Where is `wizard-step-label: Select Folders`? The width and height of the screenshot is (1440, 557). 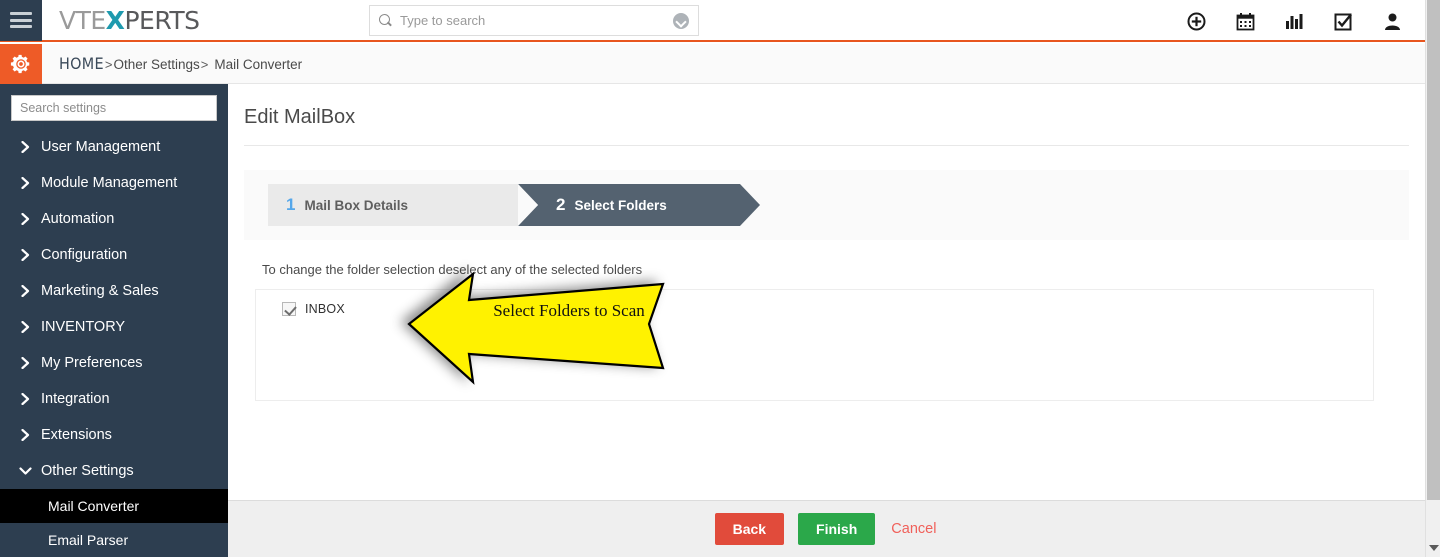
wizard-step-label: Select Folders is located at coordinates (620, 205).